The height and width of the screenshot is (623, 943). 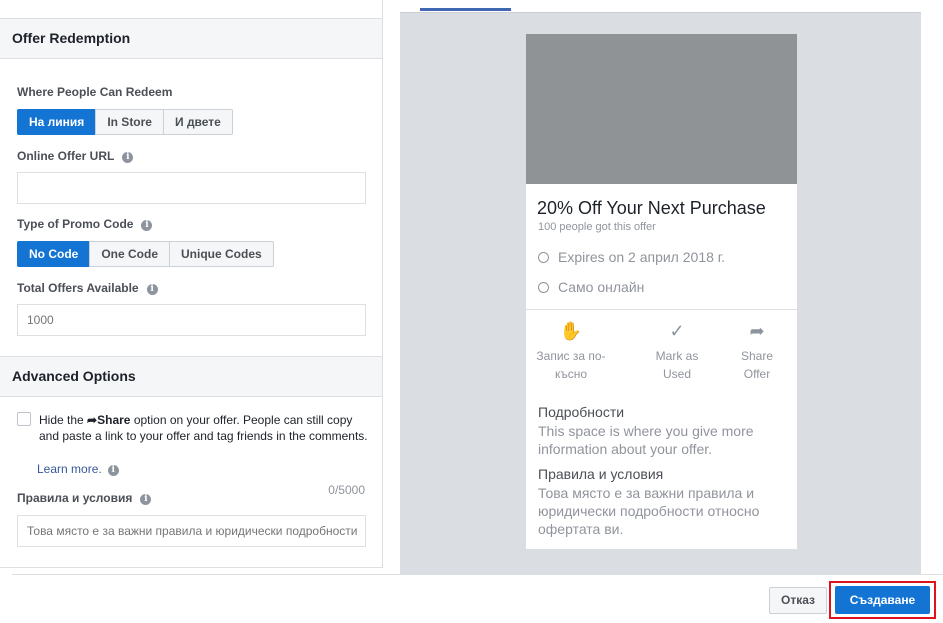 I want to click on create-button: Създаване, so click(x=882, y=600).